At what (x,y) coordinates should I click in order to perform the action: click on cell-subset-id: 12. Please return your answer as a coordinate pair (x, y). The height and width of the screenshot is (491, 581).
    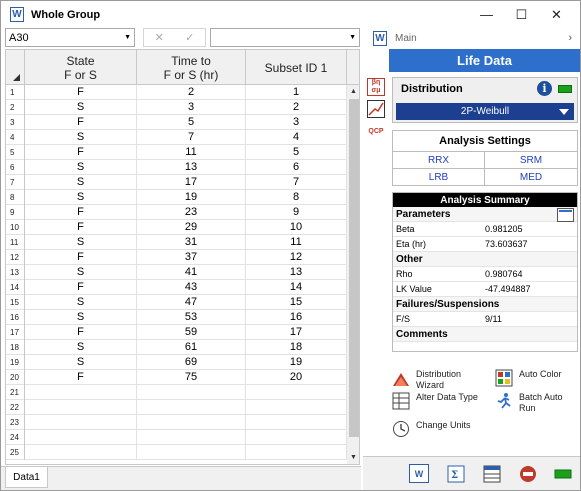
    Looking at the image, I should click on (296, 257).